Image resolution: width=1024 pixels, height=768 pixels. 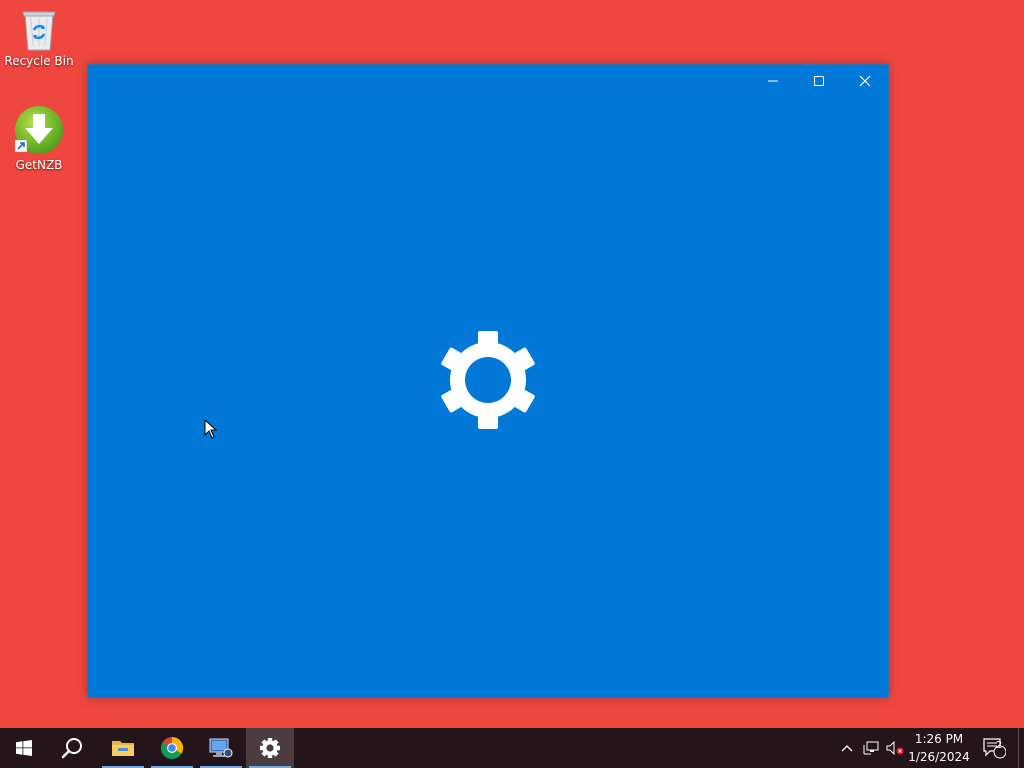 I want to click on minimize-button, so click(x=773, y=81).